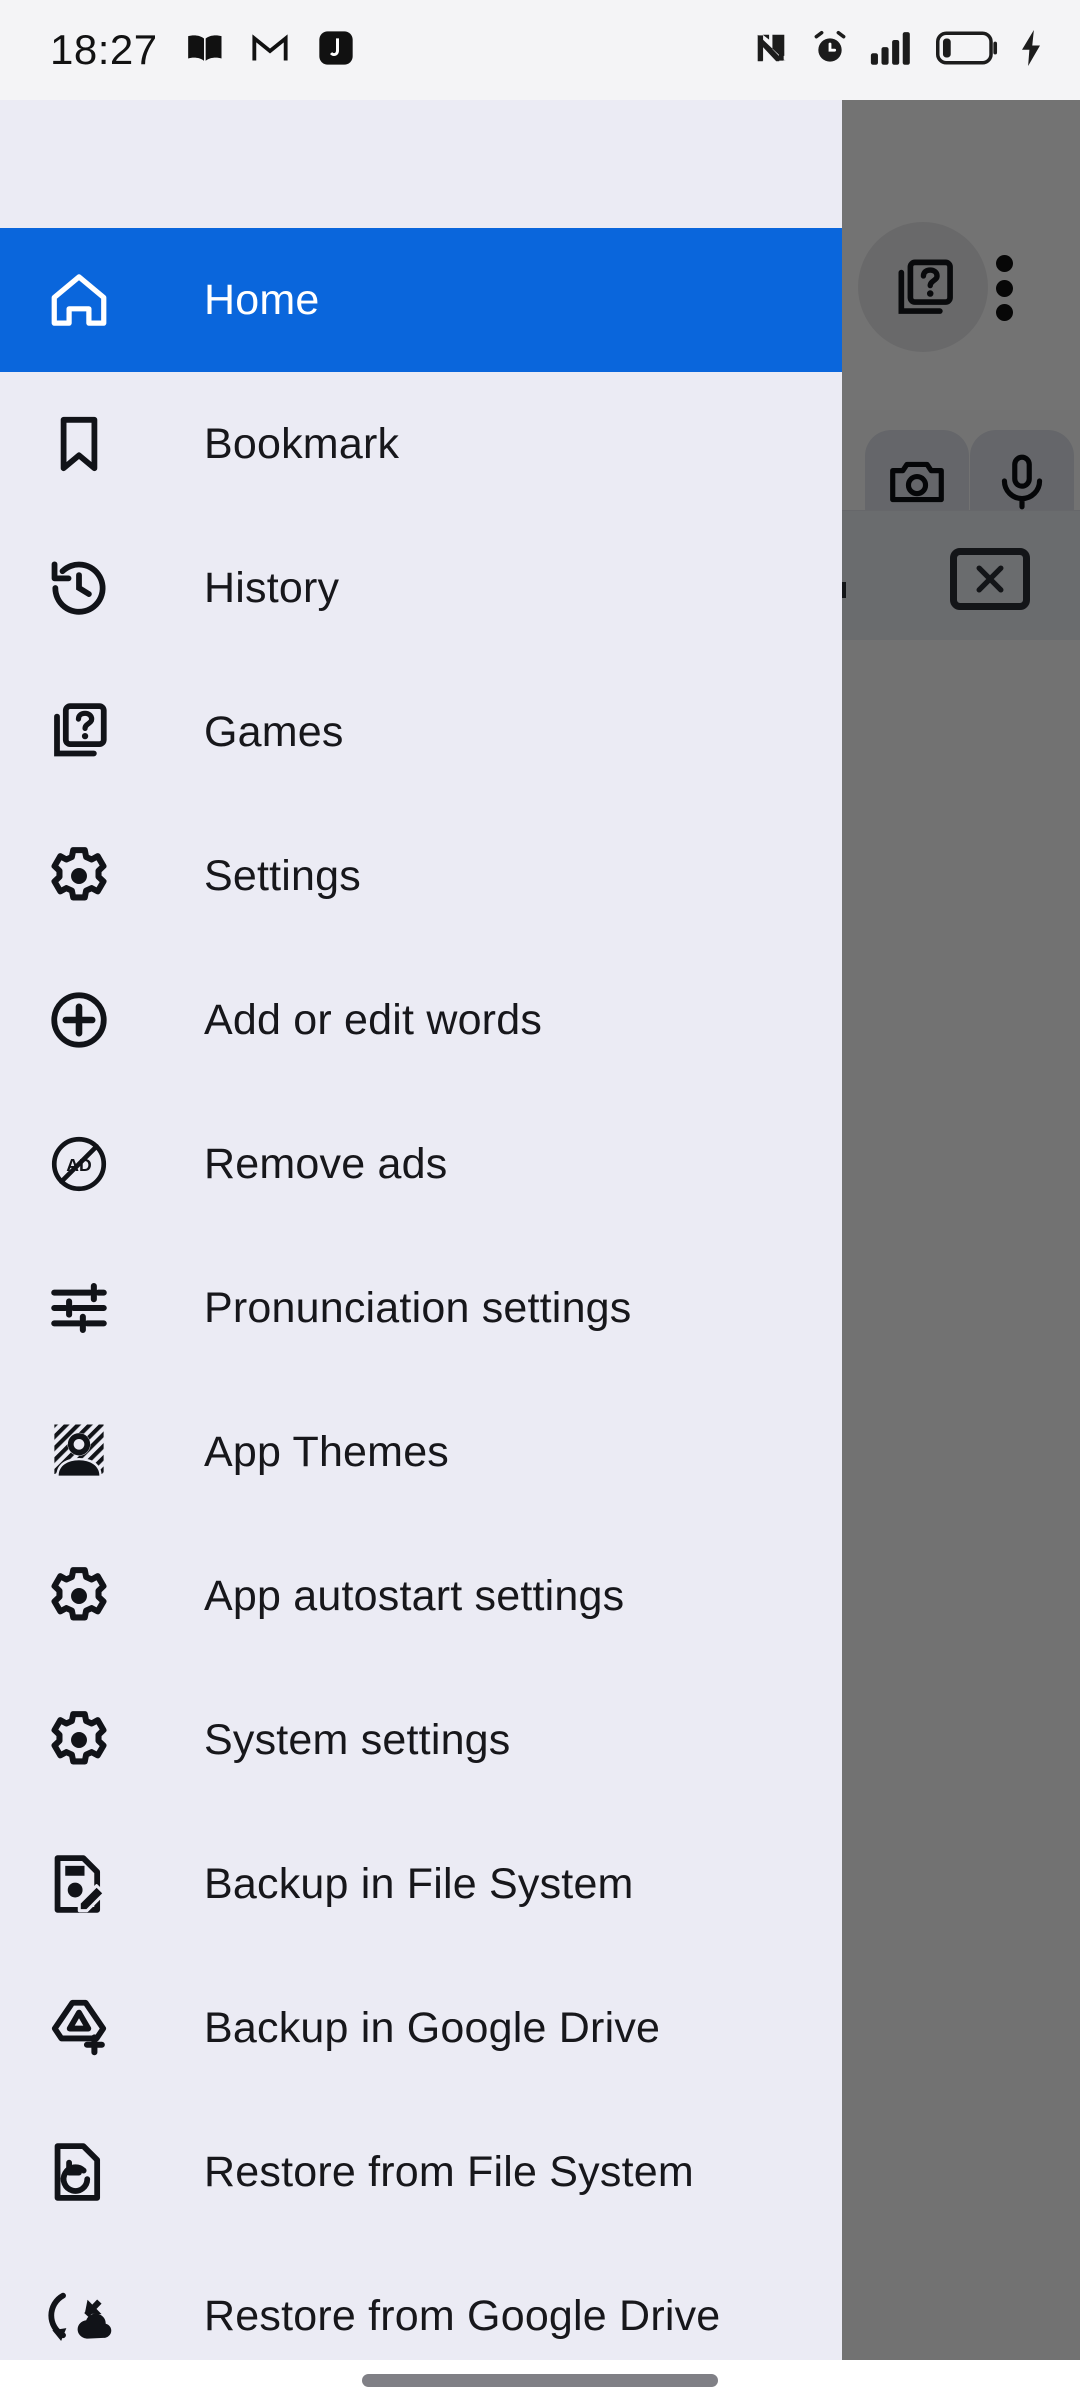 This screenshot has width=1080, height=2400. I want to click on sidebar-item-app-autostart-settings: App autostart settings, so click(421, 1596).